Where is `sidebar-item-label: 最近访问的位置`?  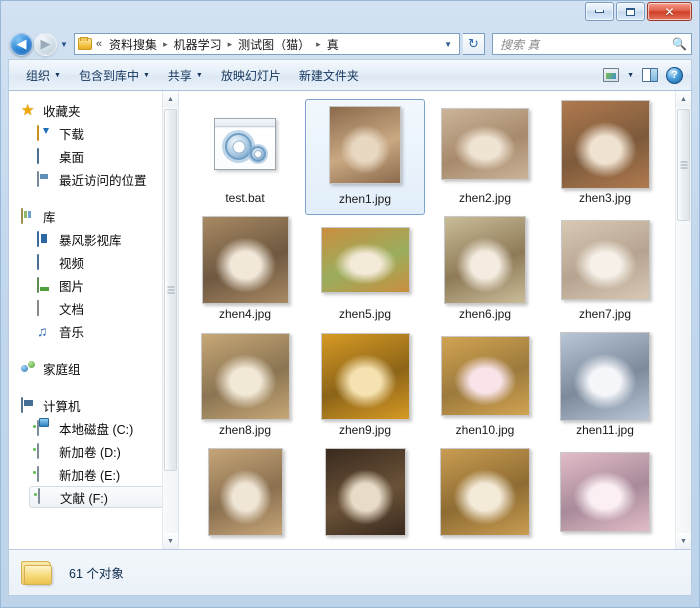 sidebar-item-label: 最近访问的位置 is located at coordinates (103, 181).